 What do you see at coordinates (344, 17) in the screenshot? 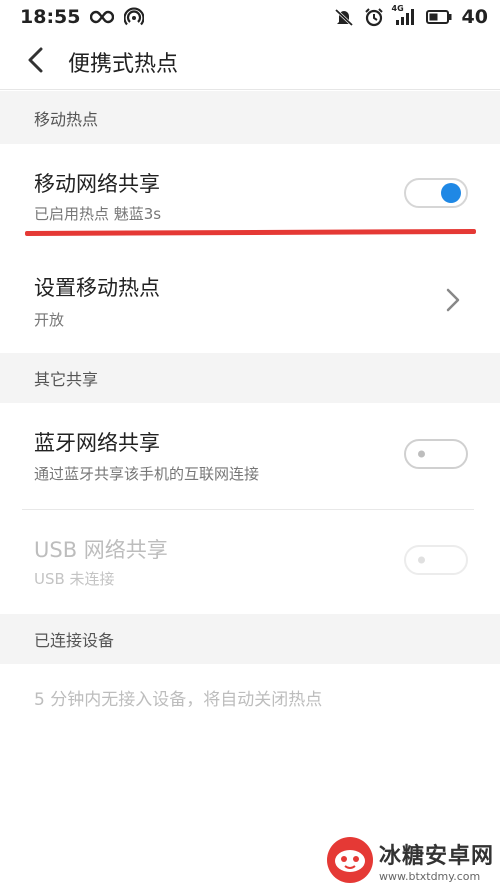
I see `mute-icon` at bounding box center [344, 17].